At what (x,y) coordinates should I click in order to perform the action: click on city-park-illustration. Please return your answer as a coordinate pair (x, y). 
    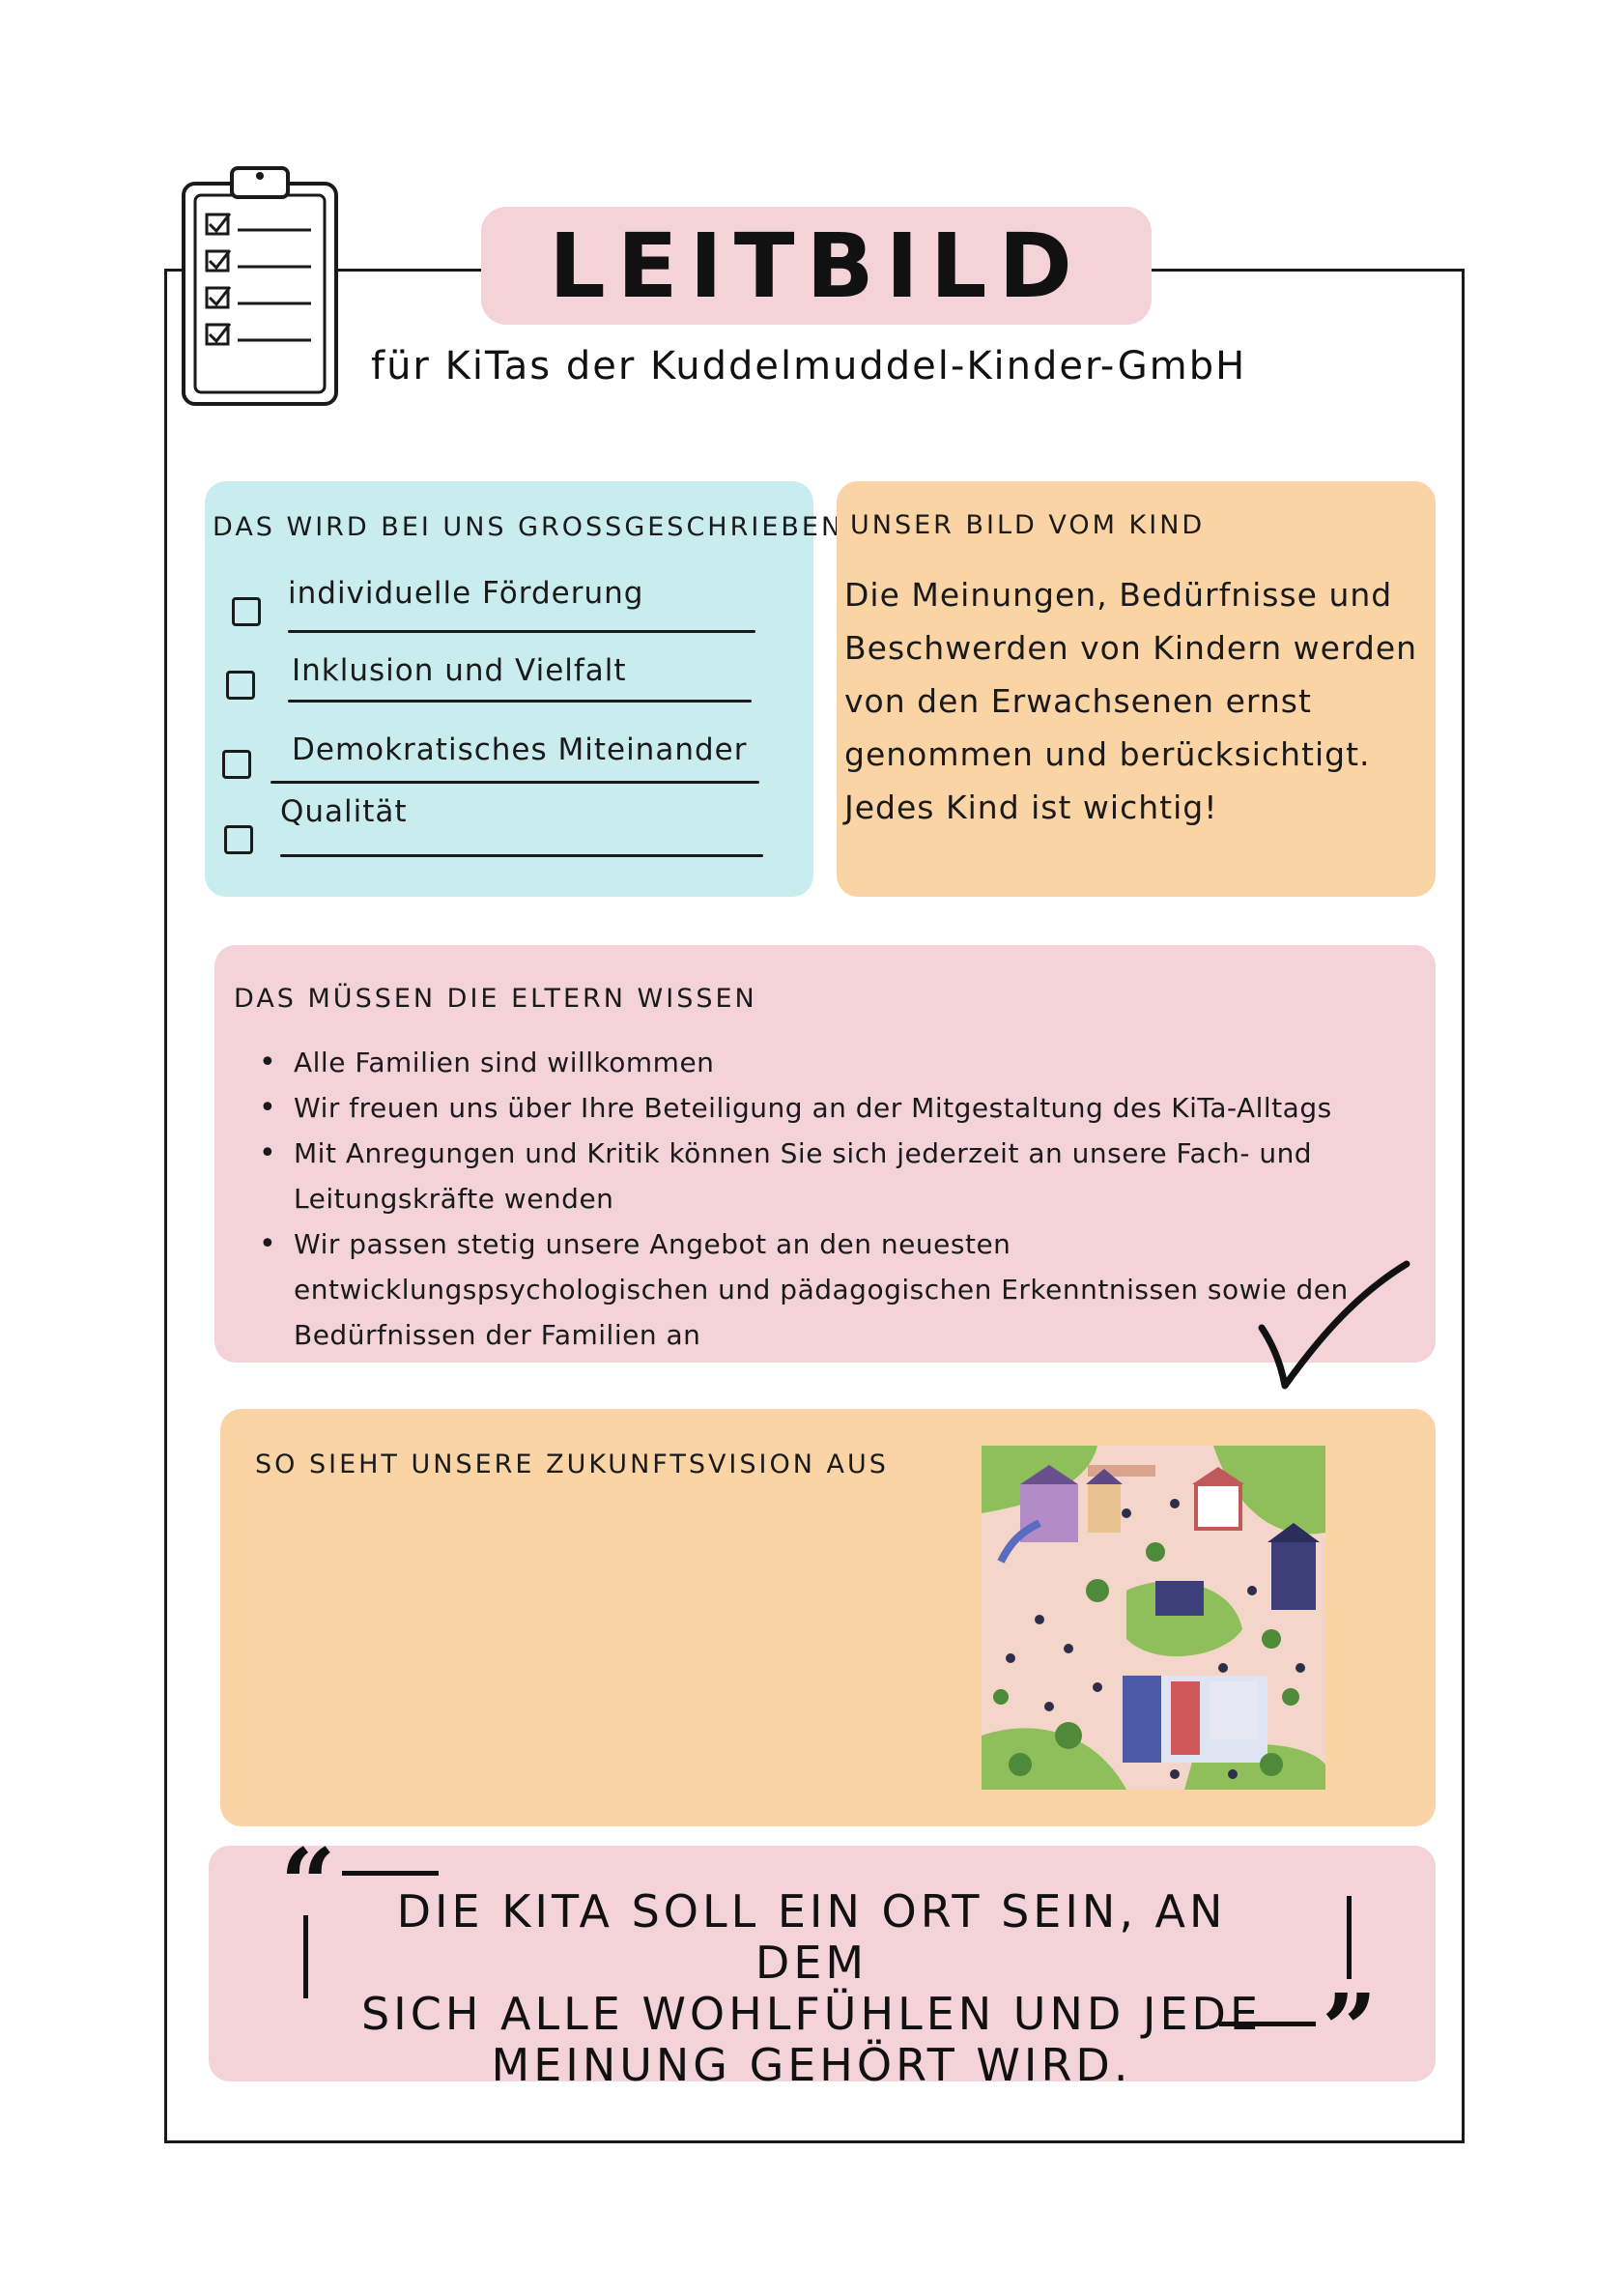
    Looking at the image, I should click on (1153, 1618).